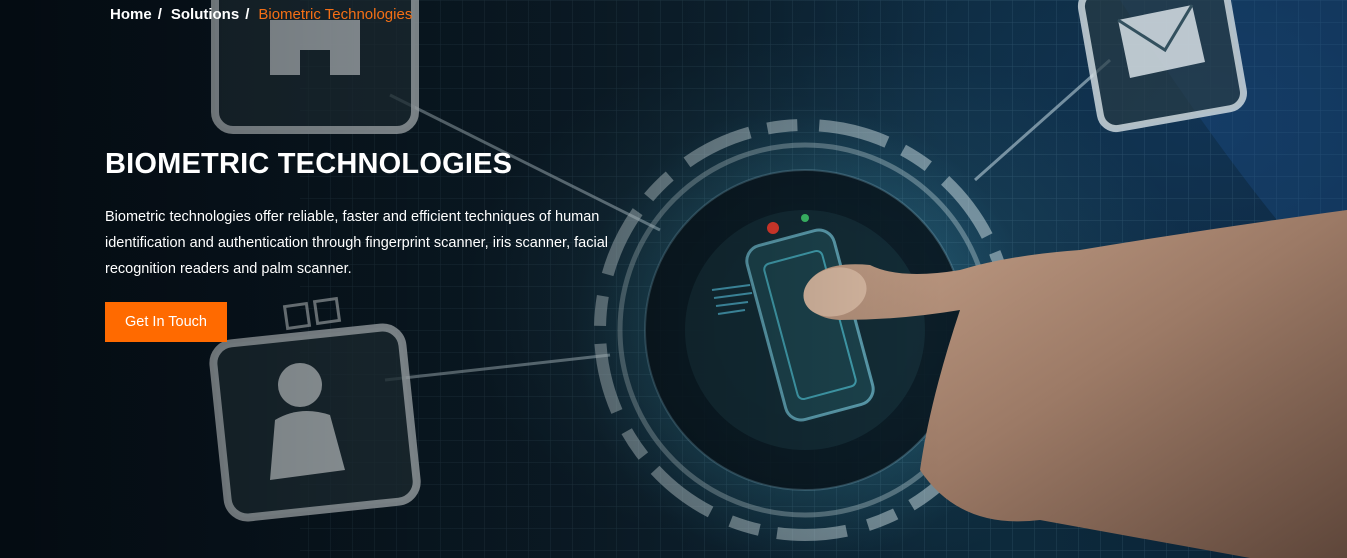 The width and height of the screenshot is (1347, 558). Describe the element at coordinates (205, 14) in the screenshot. I see `breadcrumb-solutions-link: Solutions` at that location.